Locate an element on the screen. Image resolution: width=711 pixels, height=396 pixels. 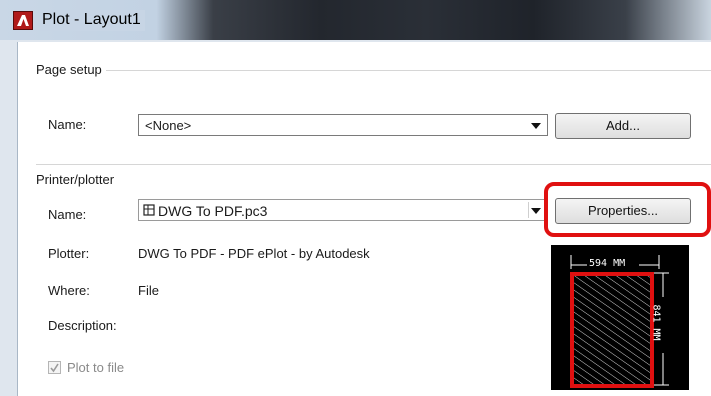
plotter-value: DWG To PDF - PDF ePlot - by Autodesk is located at coordinates (254, 253).